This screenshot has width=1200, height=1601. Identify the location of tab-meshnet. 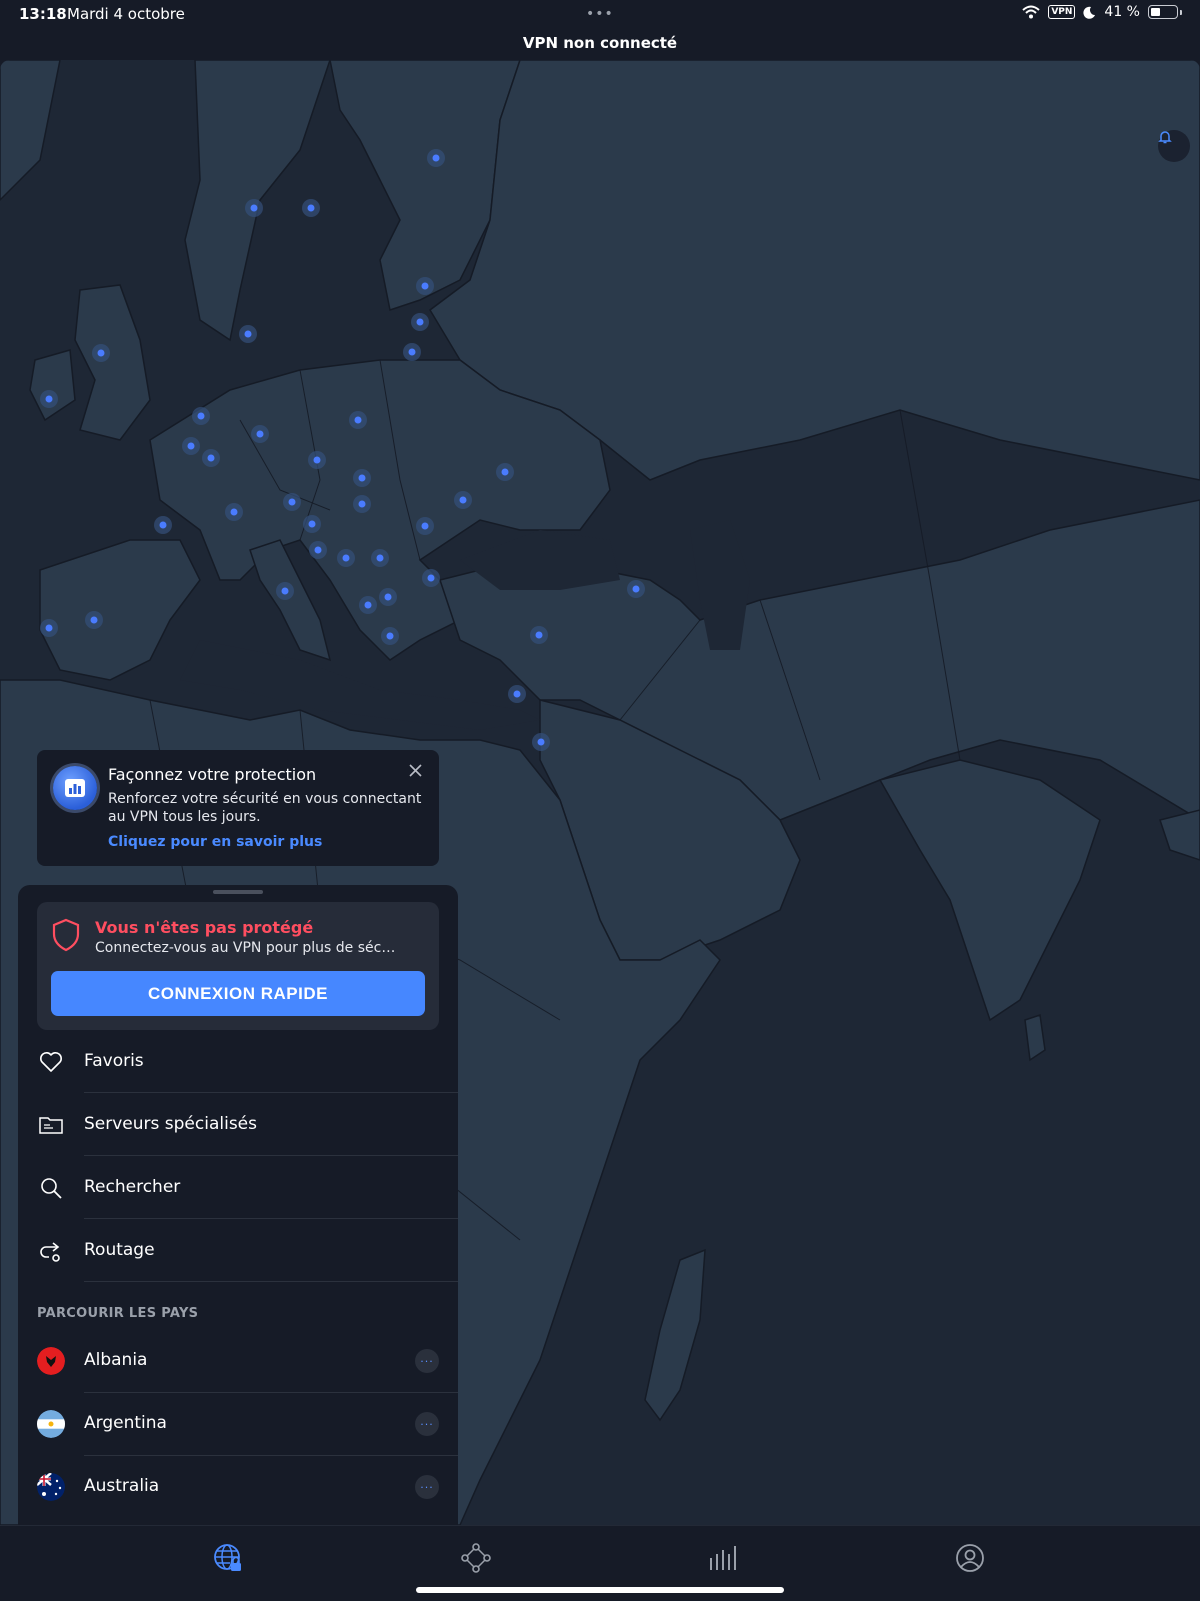
(476, 1558).